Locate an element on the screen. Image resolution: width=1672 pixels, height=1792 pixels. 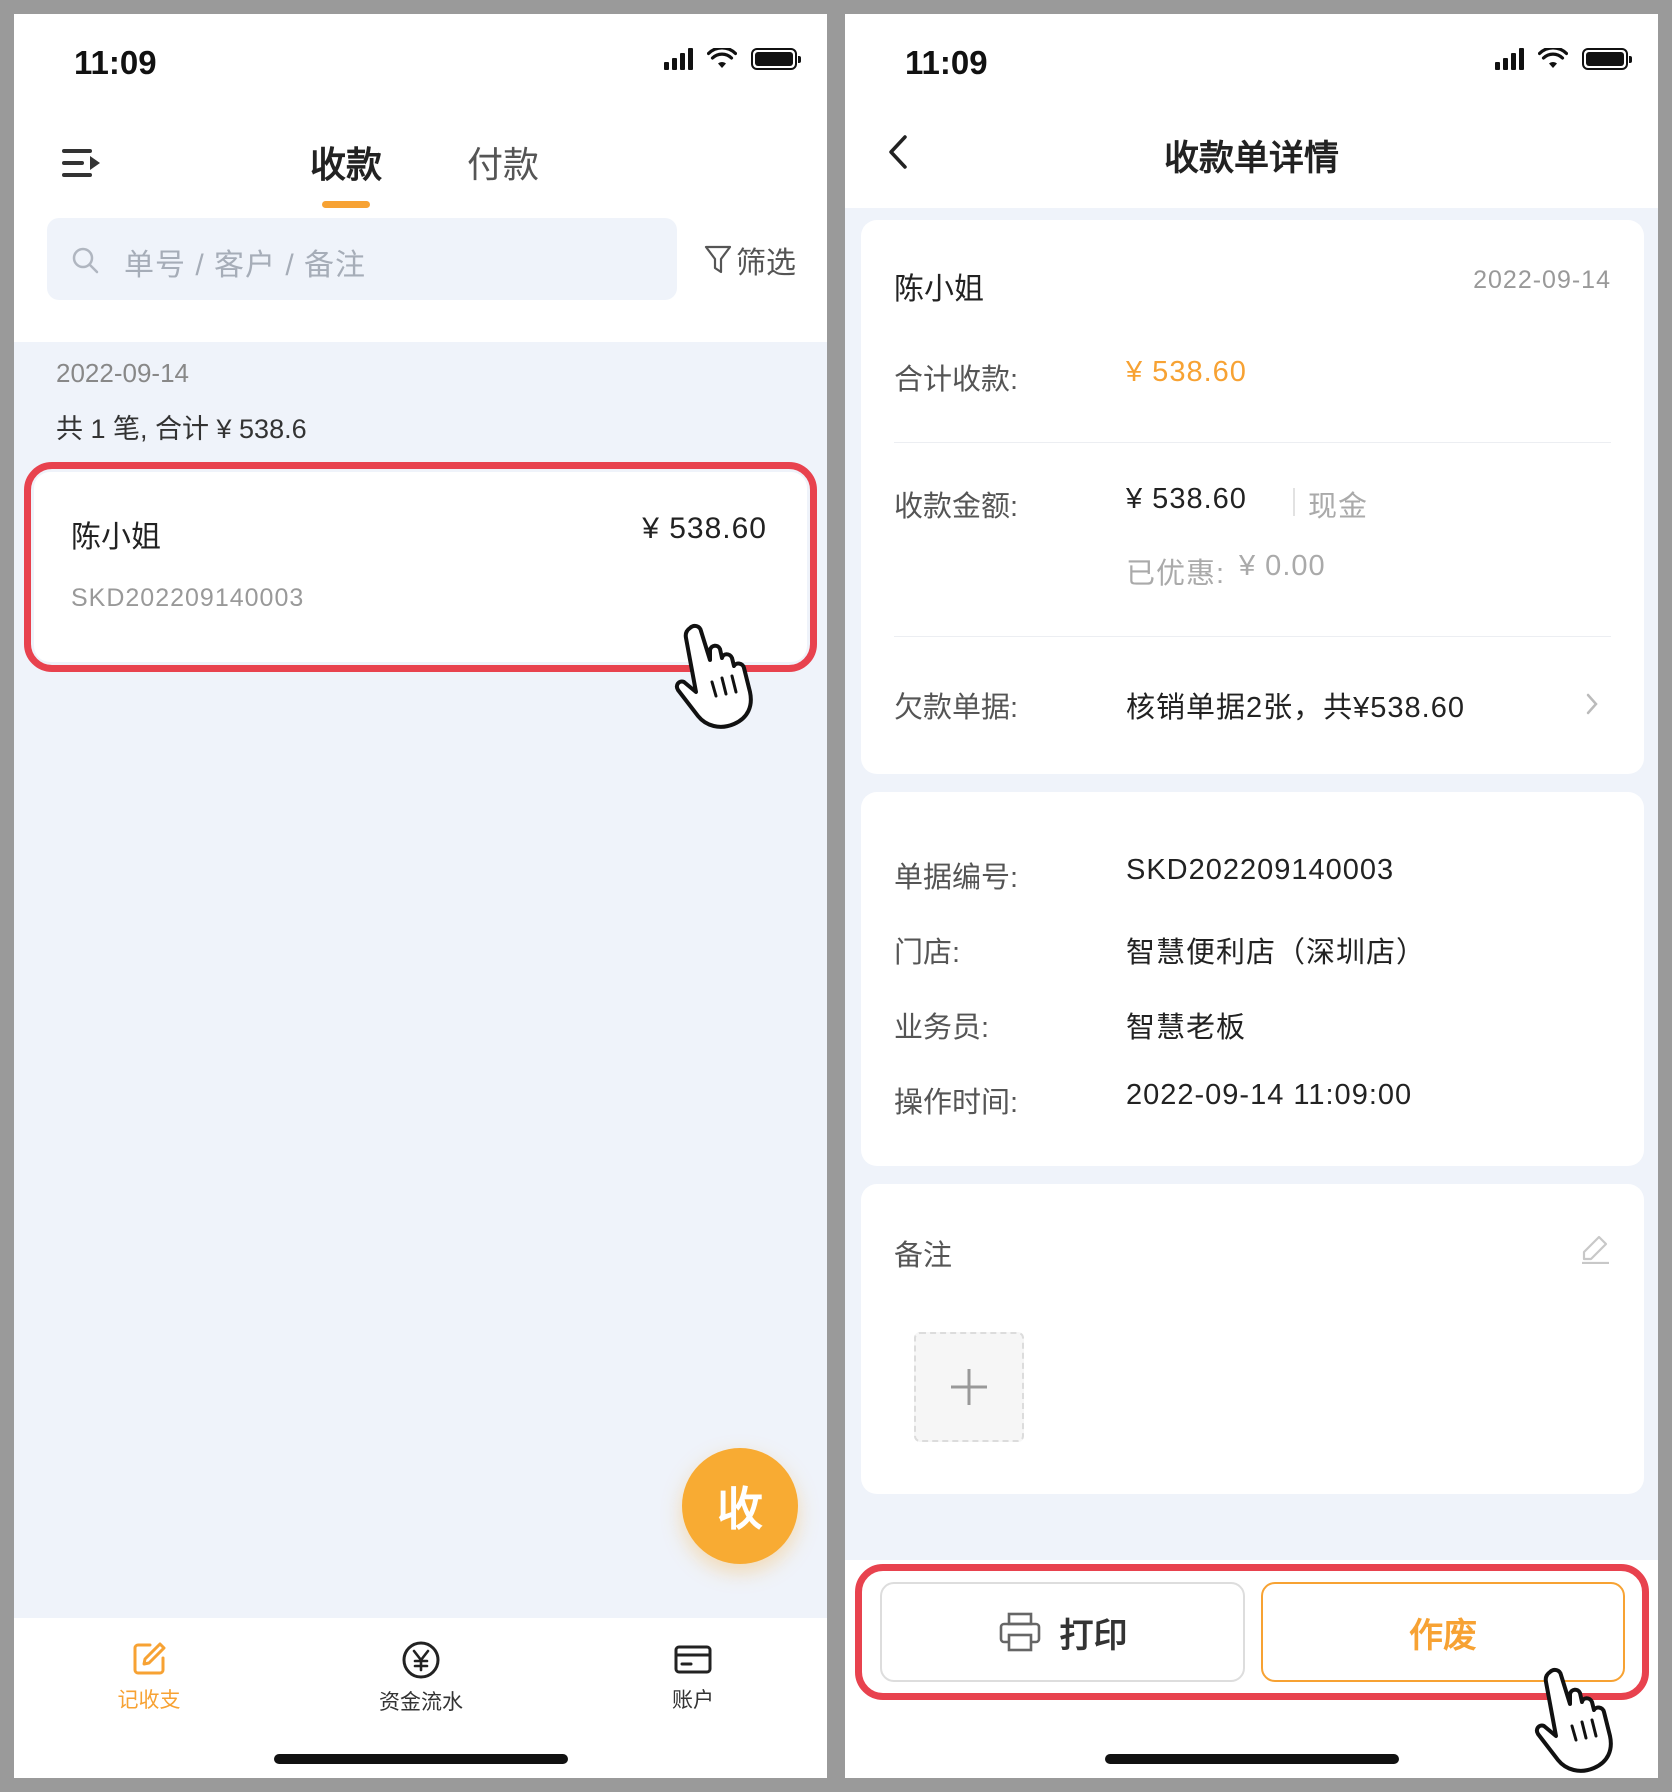
remark-panel: 备注 is located at coordinates (1252, 1339).